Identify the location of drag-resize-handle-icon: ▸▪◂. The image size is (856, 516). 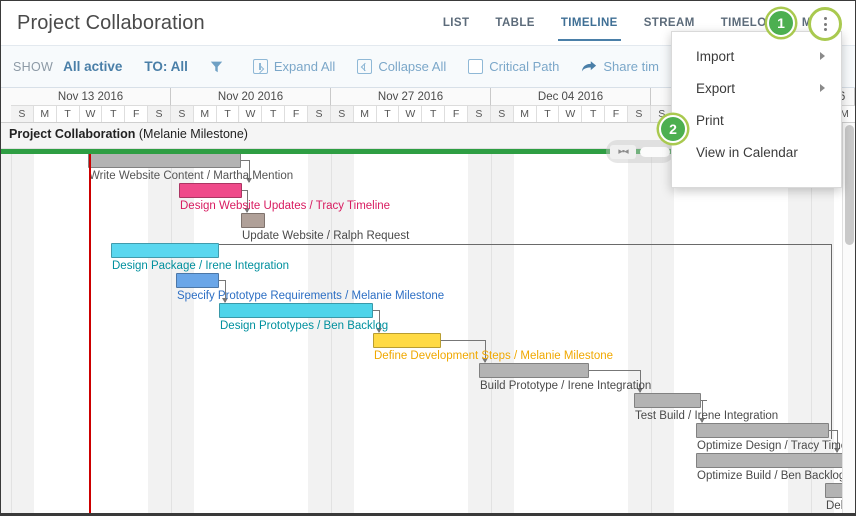
(640, 151).